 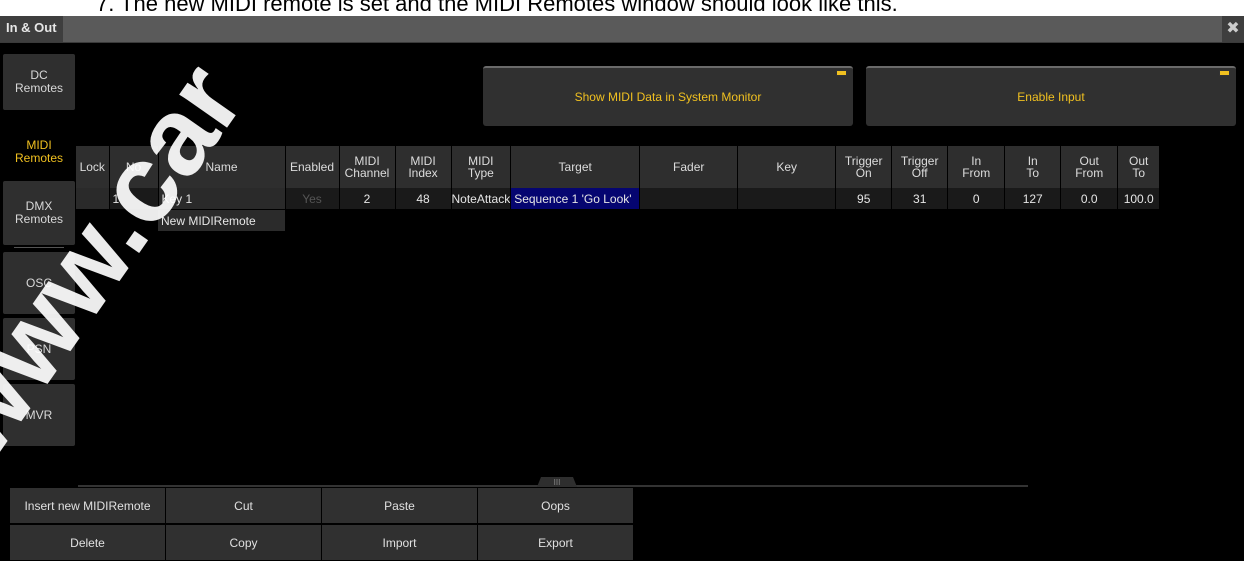 I want to click on col-midi-index: MIDI Index, so click(x=423, y=167).